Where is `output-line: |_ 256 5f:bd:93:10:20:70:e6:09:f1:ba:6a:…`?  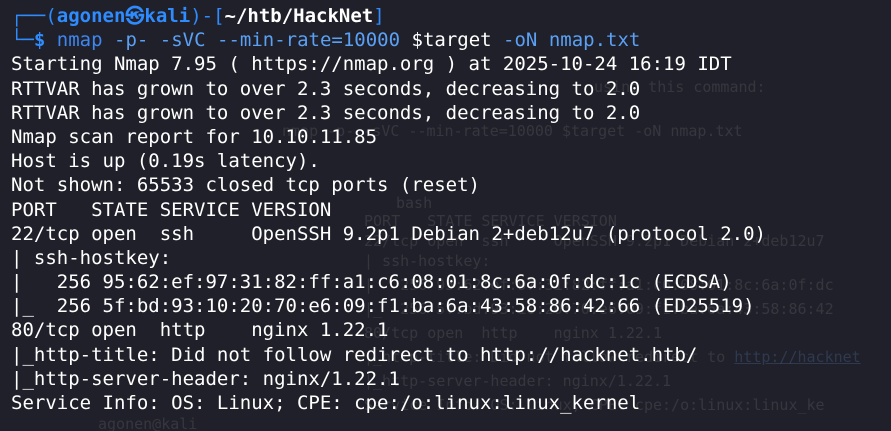 output-line: |_ 256 5f:bd:93:10:20:70:e6:09:f1:ba:6a:… is located at coordinates (383, 306).